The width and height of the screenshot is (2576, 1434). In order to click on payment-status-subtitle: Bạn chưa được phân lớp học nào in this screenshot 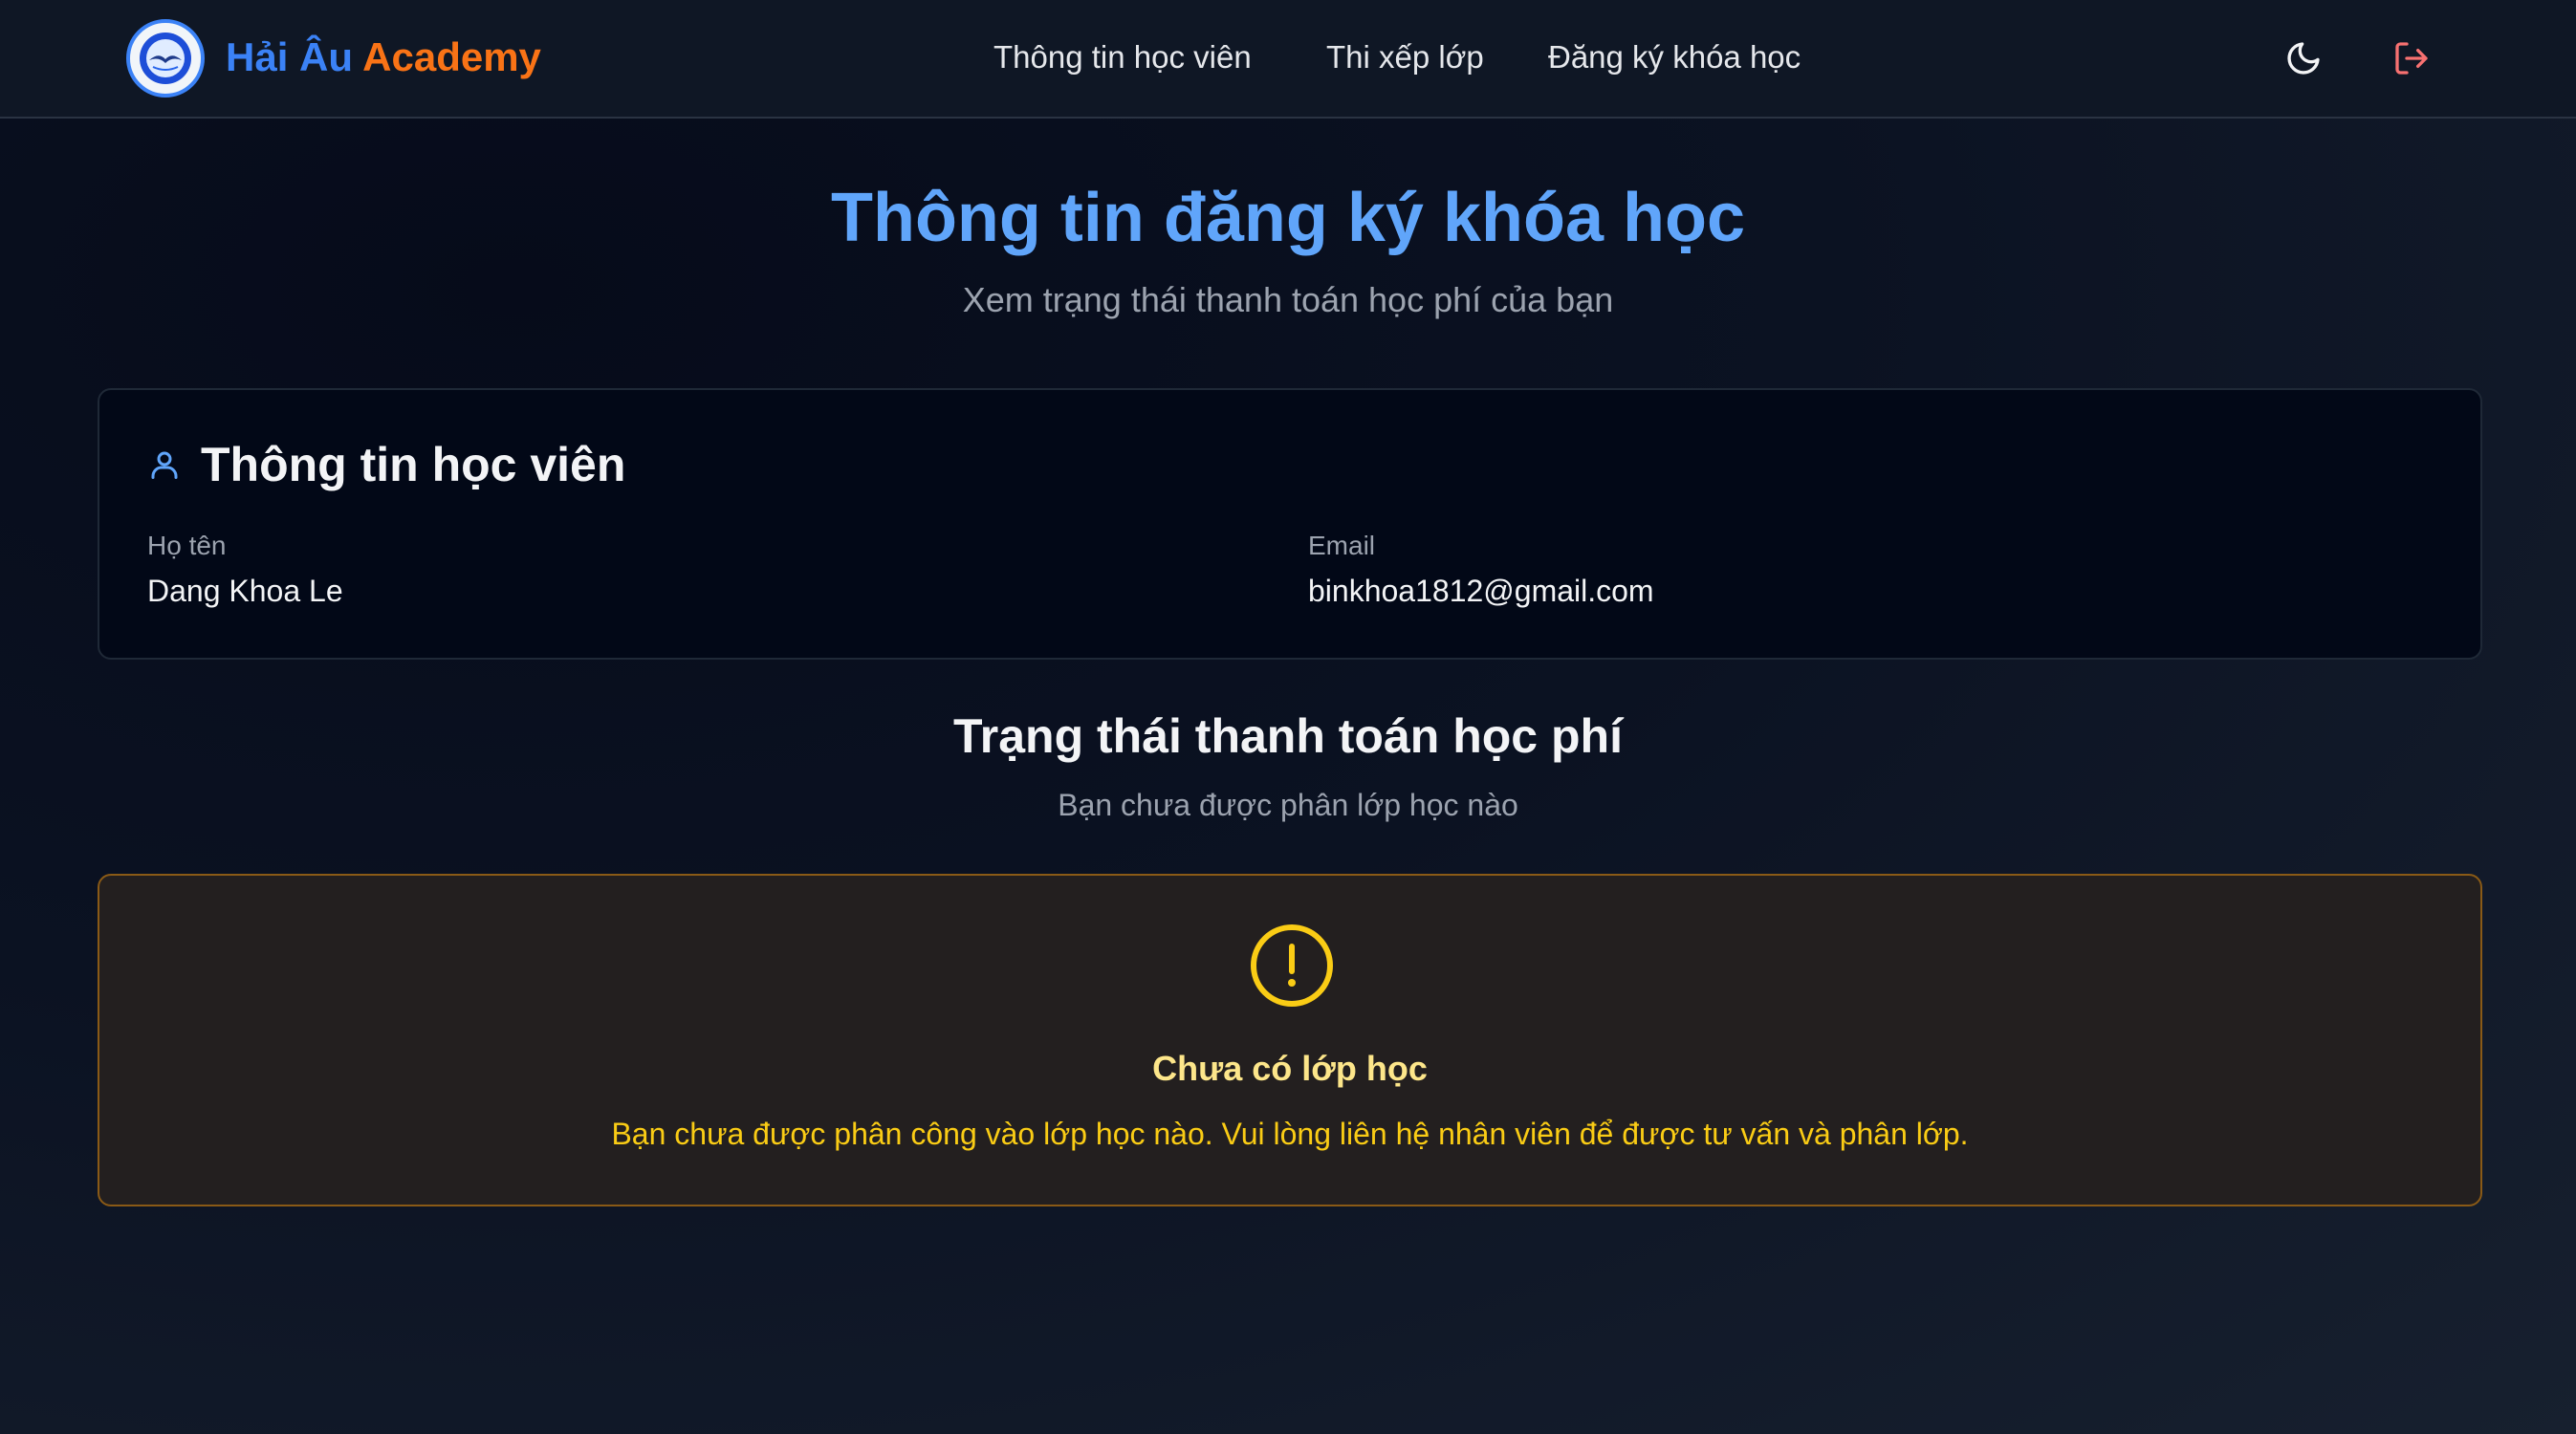, I will do `click(1288, 805)`.